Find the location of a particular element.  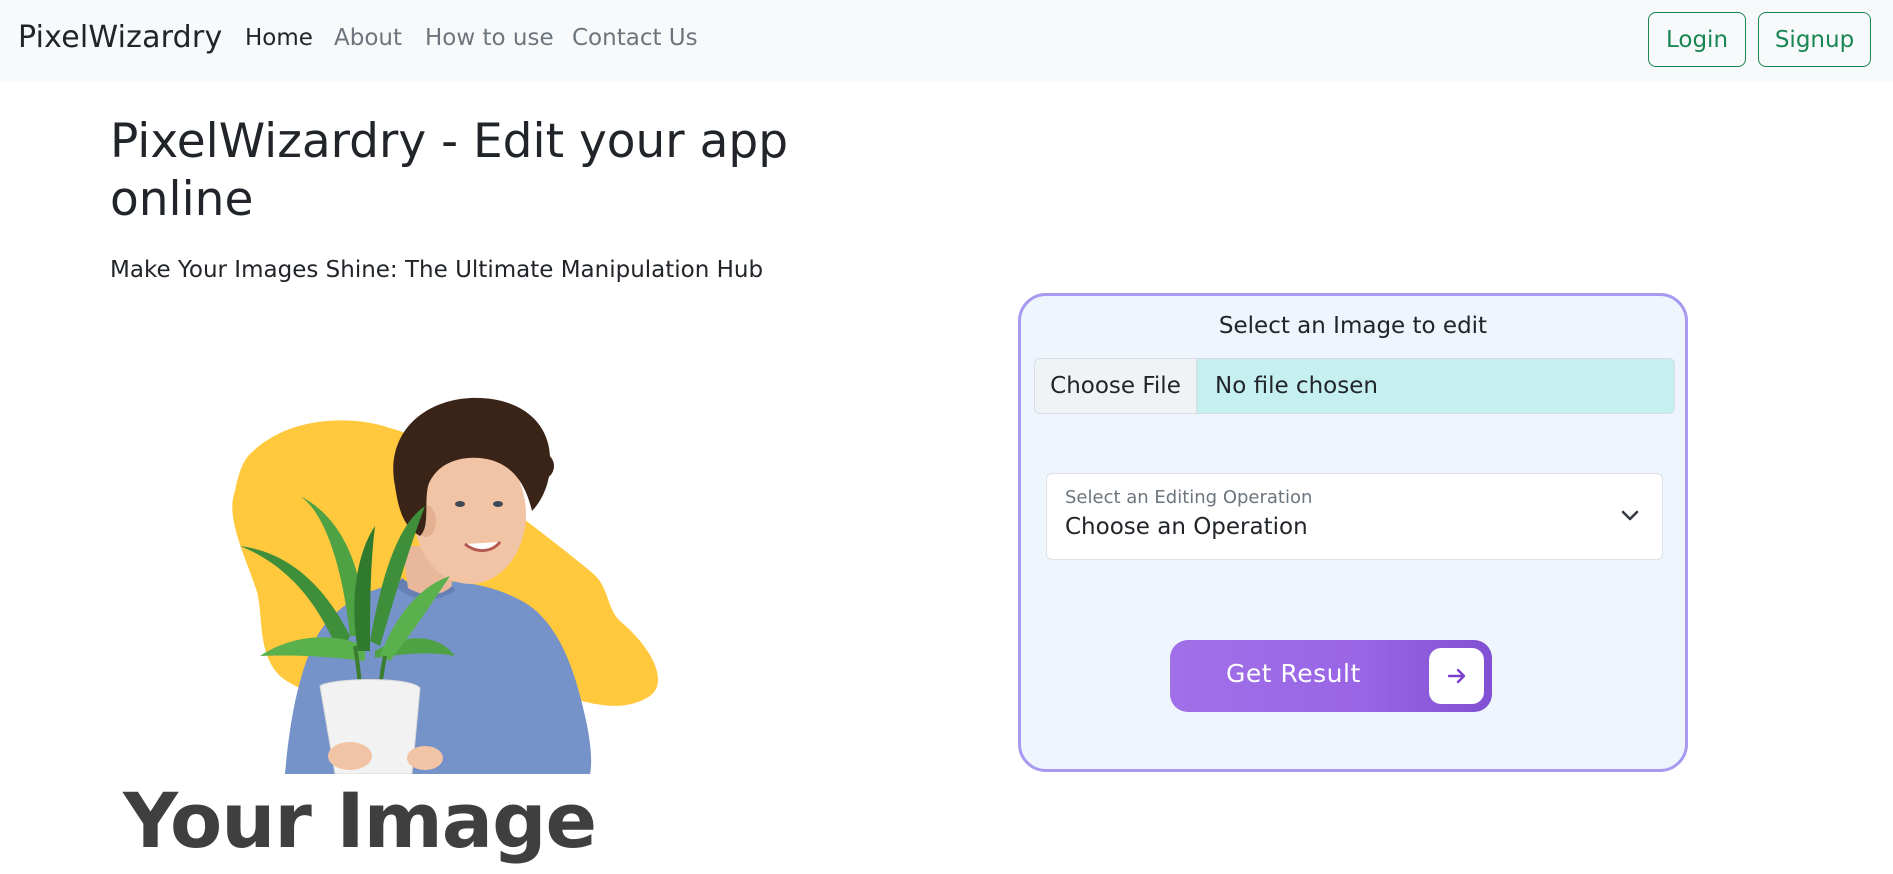

signup-button: Signup is located at coordinates (1814, 39).